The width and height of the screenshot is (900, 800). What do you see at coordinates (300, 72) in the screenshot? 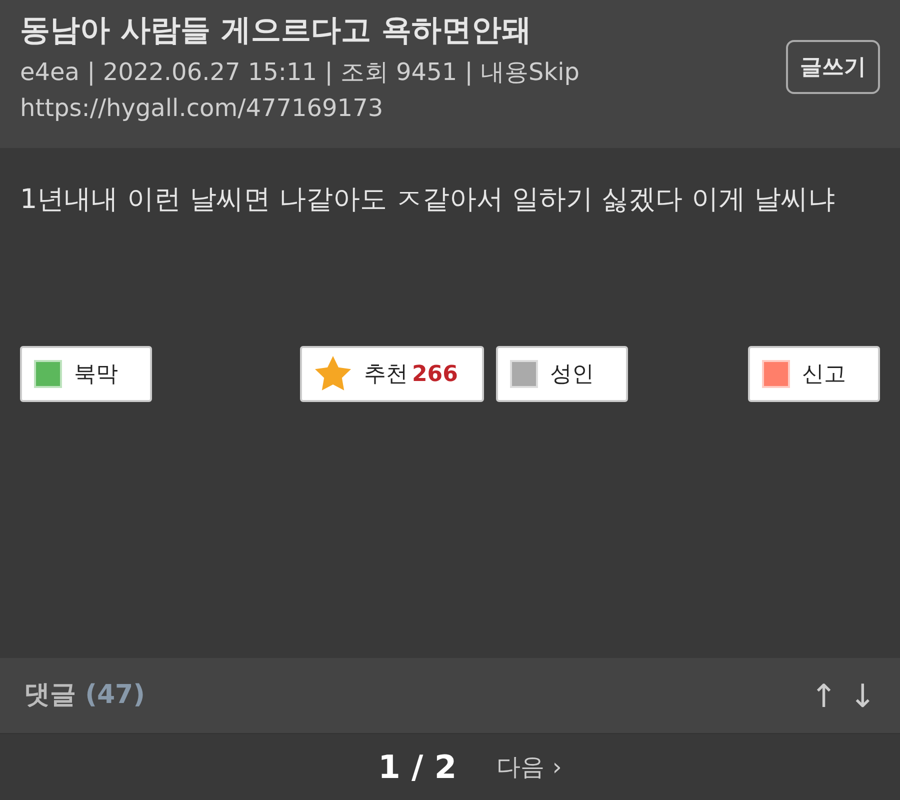
I see `post-meta: e4ea | 2022.06.27 15:11 | 조회 9451 | 내용Skip` at bounding box center [300, 72].